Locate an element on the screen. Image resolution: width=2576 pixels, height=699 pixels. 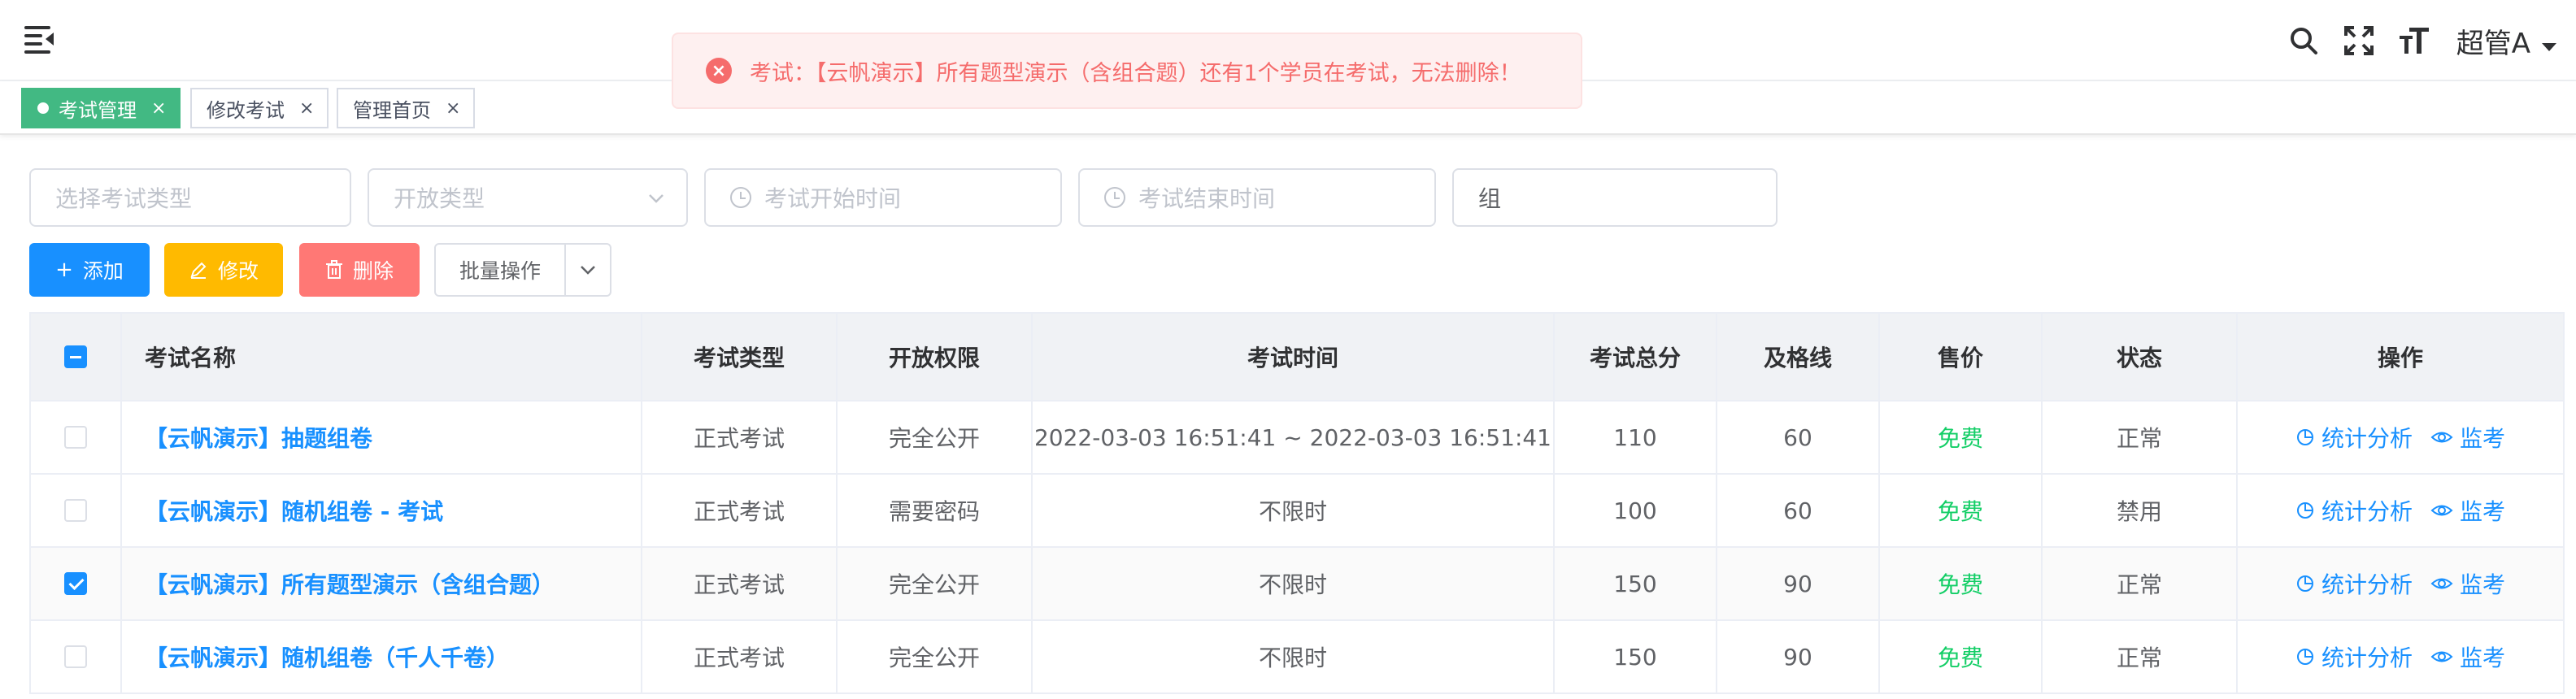
exam-name-cell: 【云帆演示】抽题组卷 is located at coordinates (382, 437).